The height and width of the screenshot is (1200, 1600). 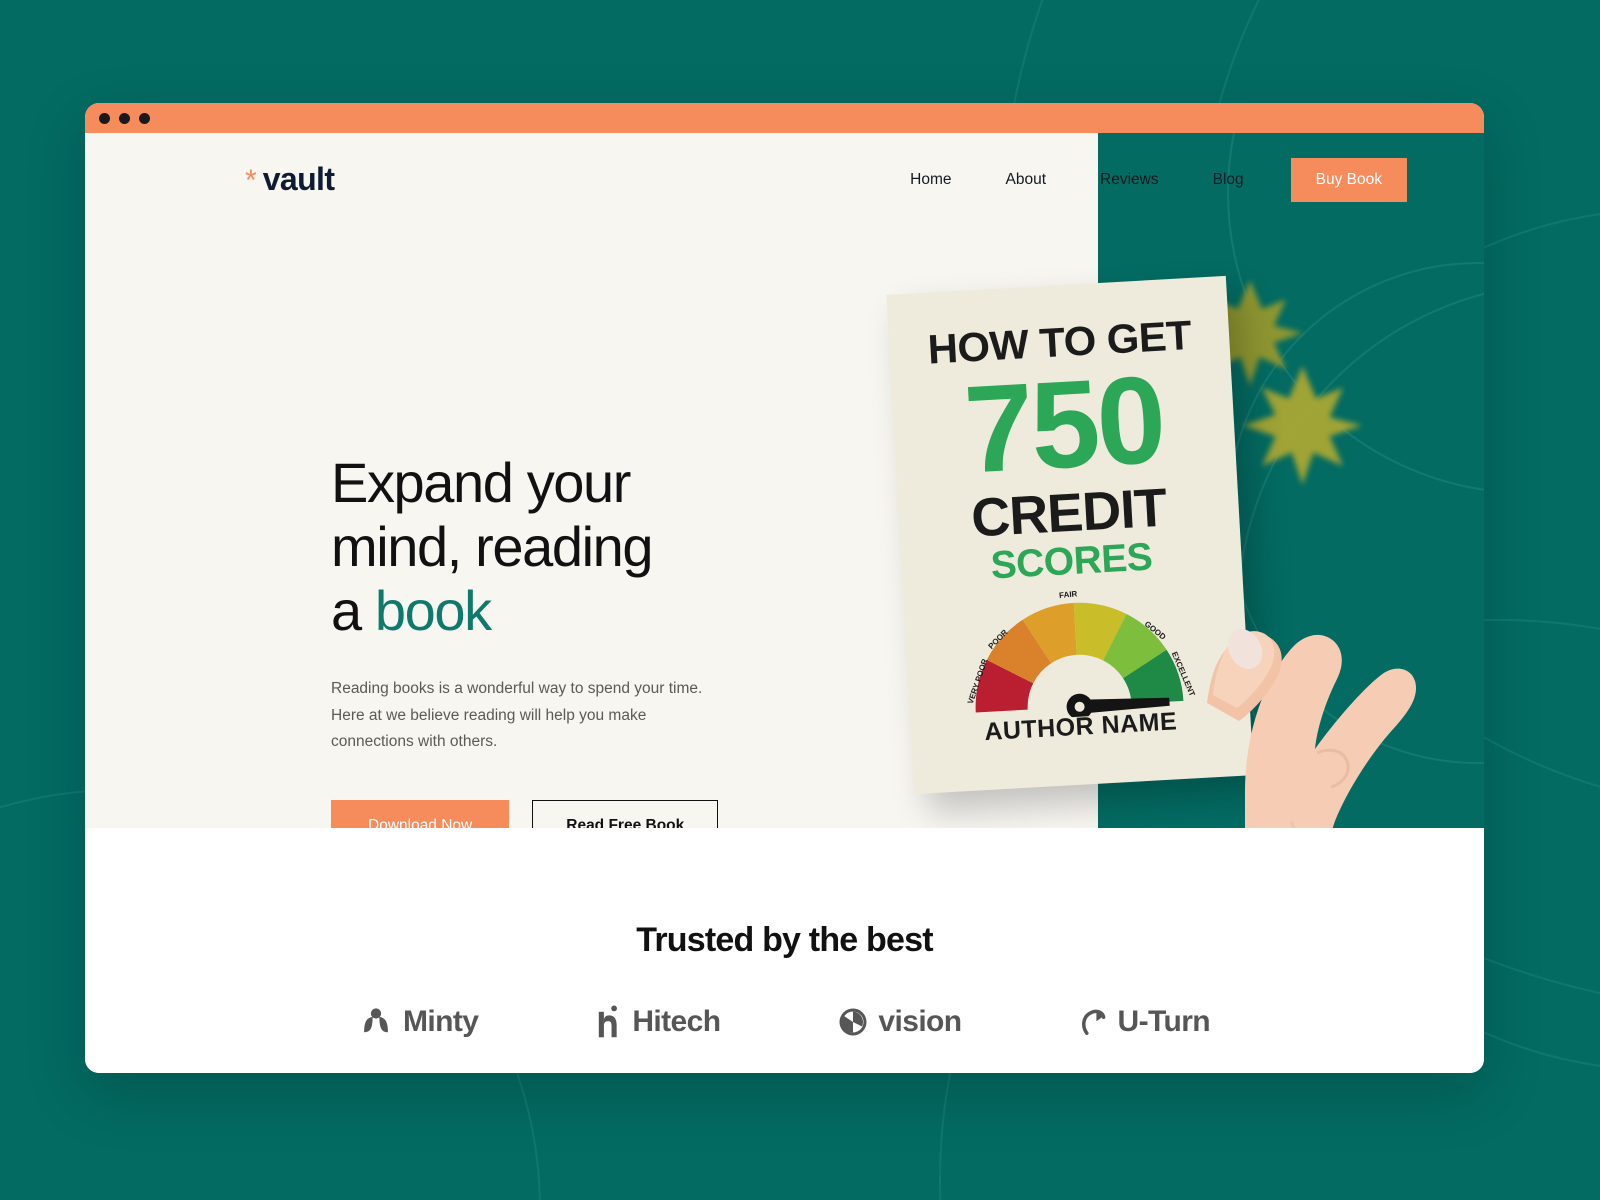 I want to click on partner-logo-minty: Minty, so click(x=419, y=1022).